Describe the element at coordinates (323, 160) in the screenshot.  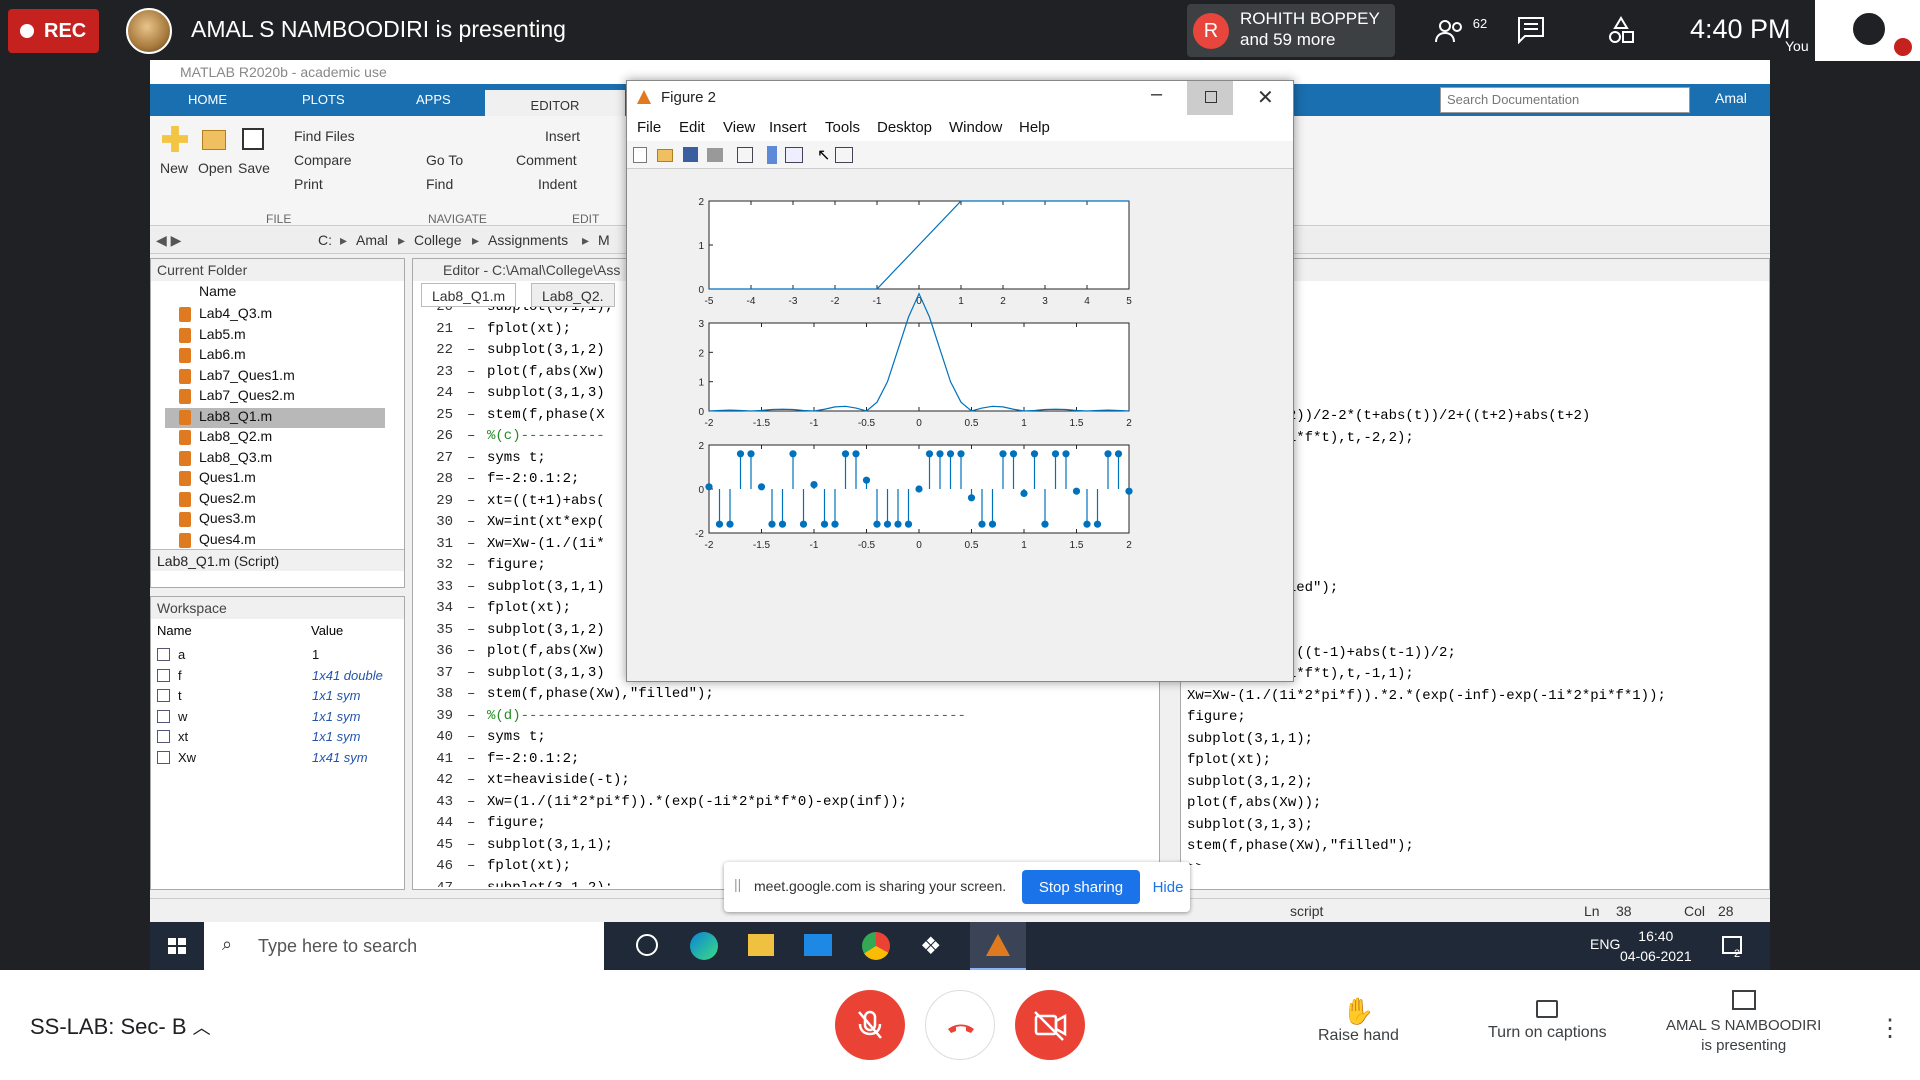
I see `compare-button: Compare` at that location.